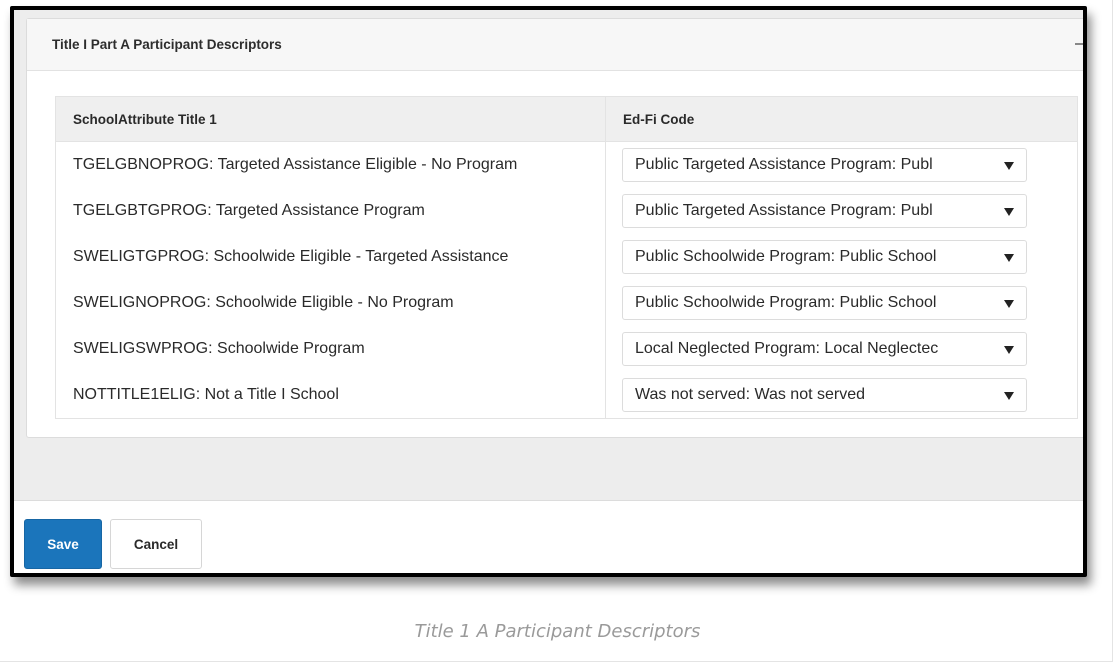  Describe the element at coordinates (330, 395) in the screenshot. I see `attribute-cell: NOTTITLE1ELIG: Not a Title I School` at that location.